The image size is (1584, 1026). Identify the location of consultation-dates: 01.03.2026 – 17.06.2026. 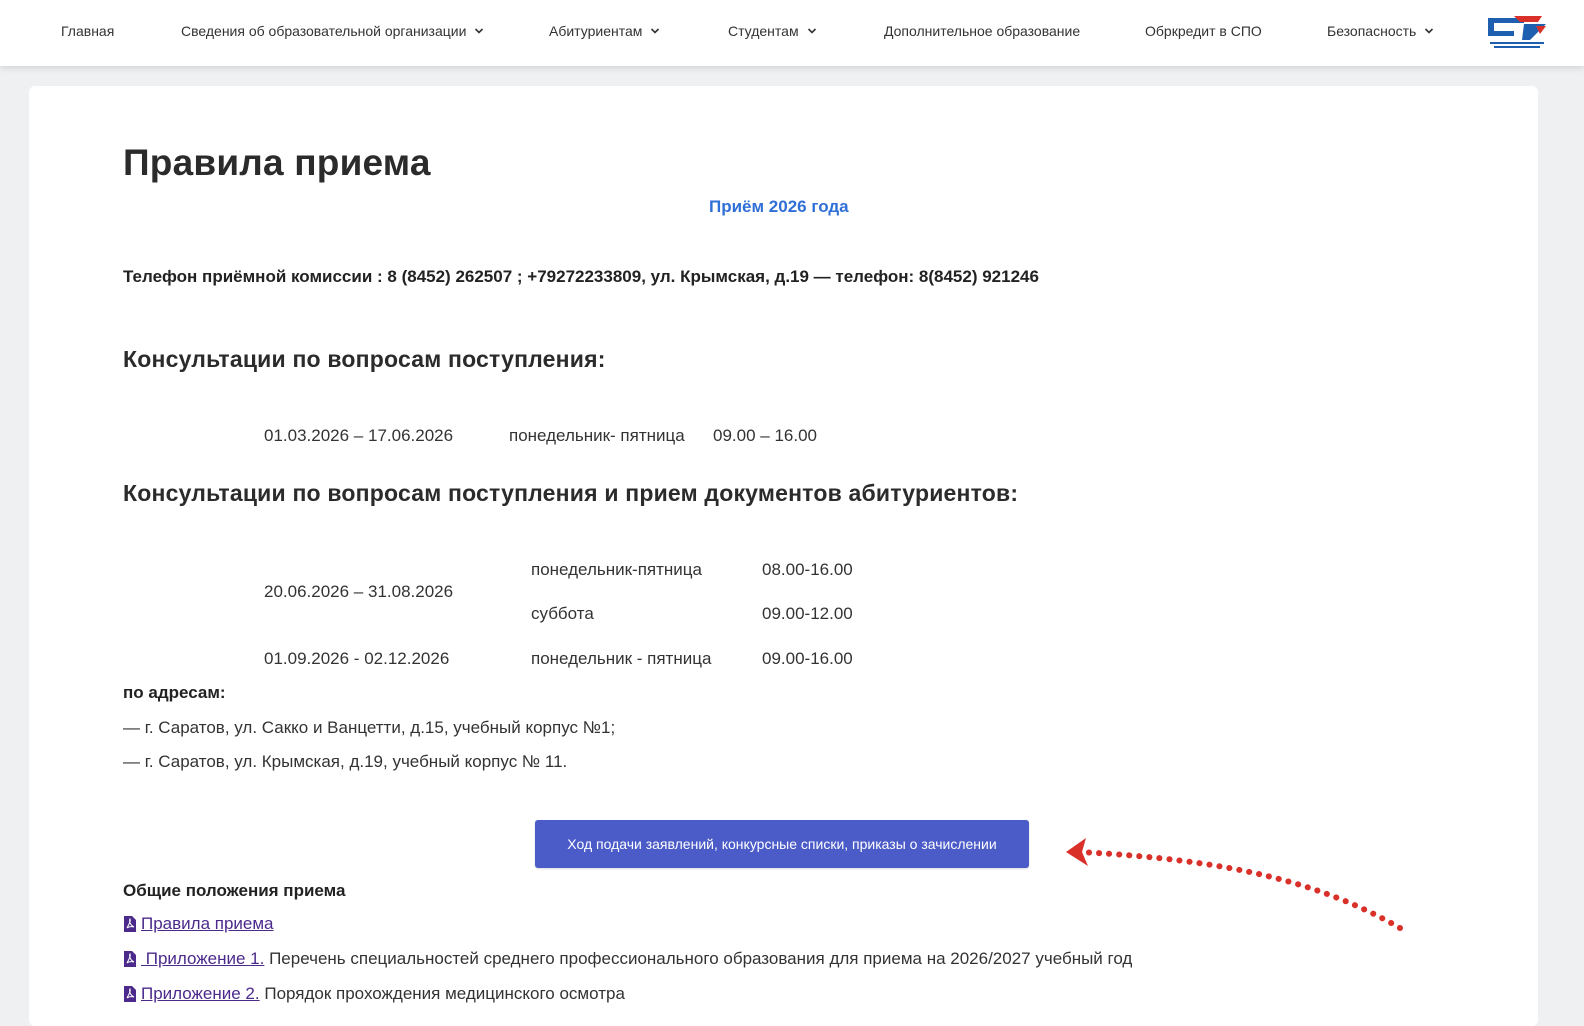
(359, 435).